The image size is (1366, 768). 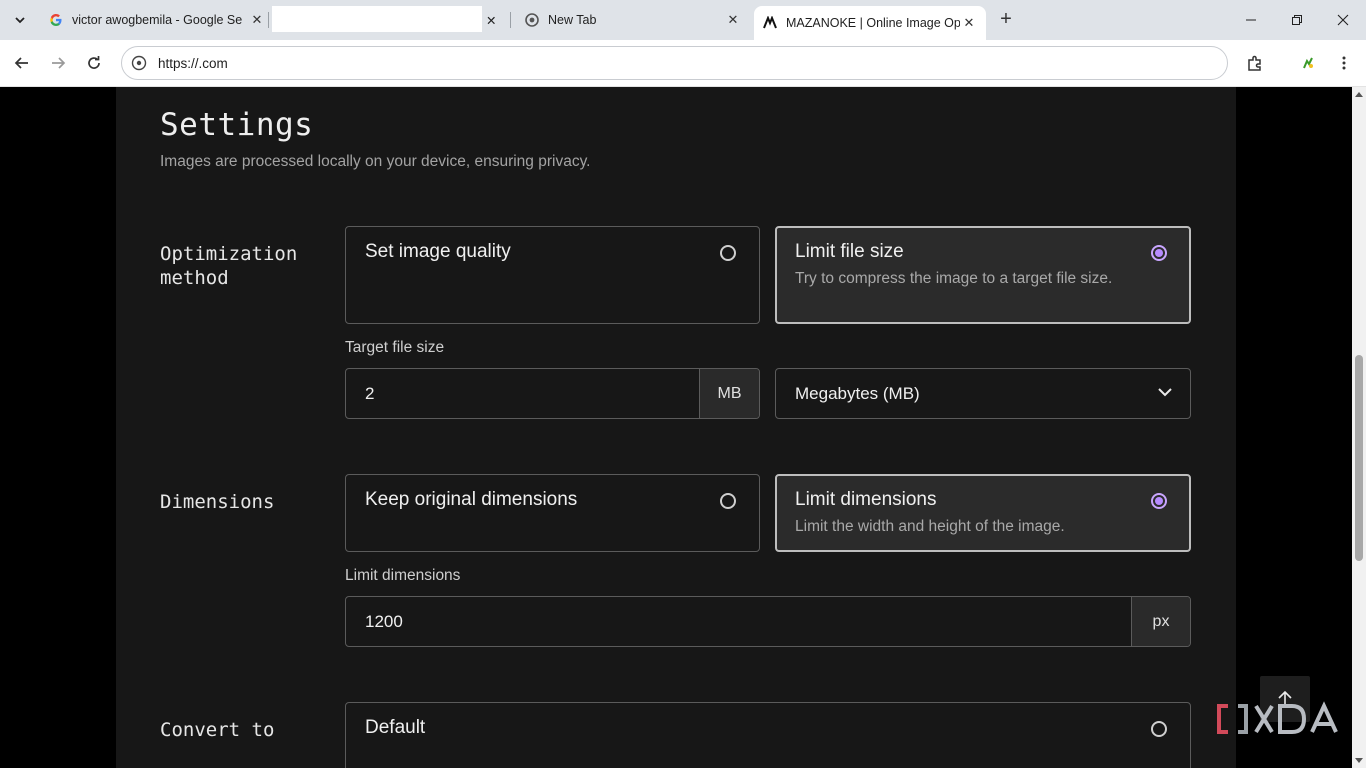 I want to click on minimize-icon, so click(x=1251, y=20).